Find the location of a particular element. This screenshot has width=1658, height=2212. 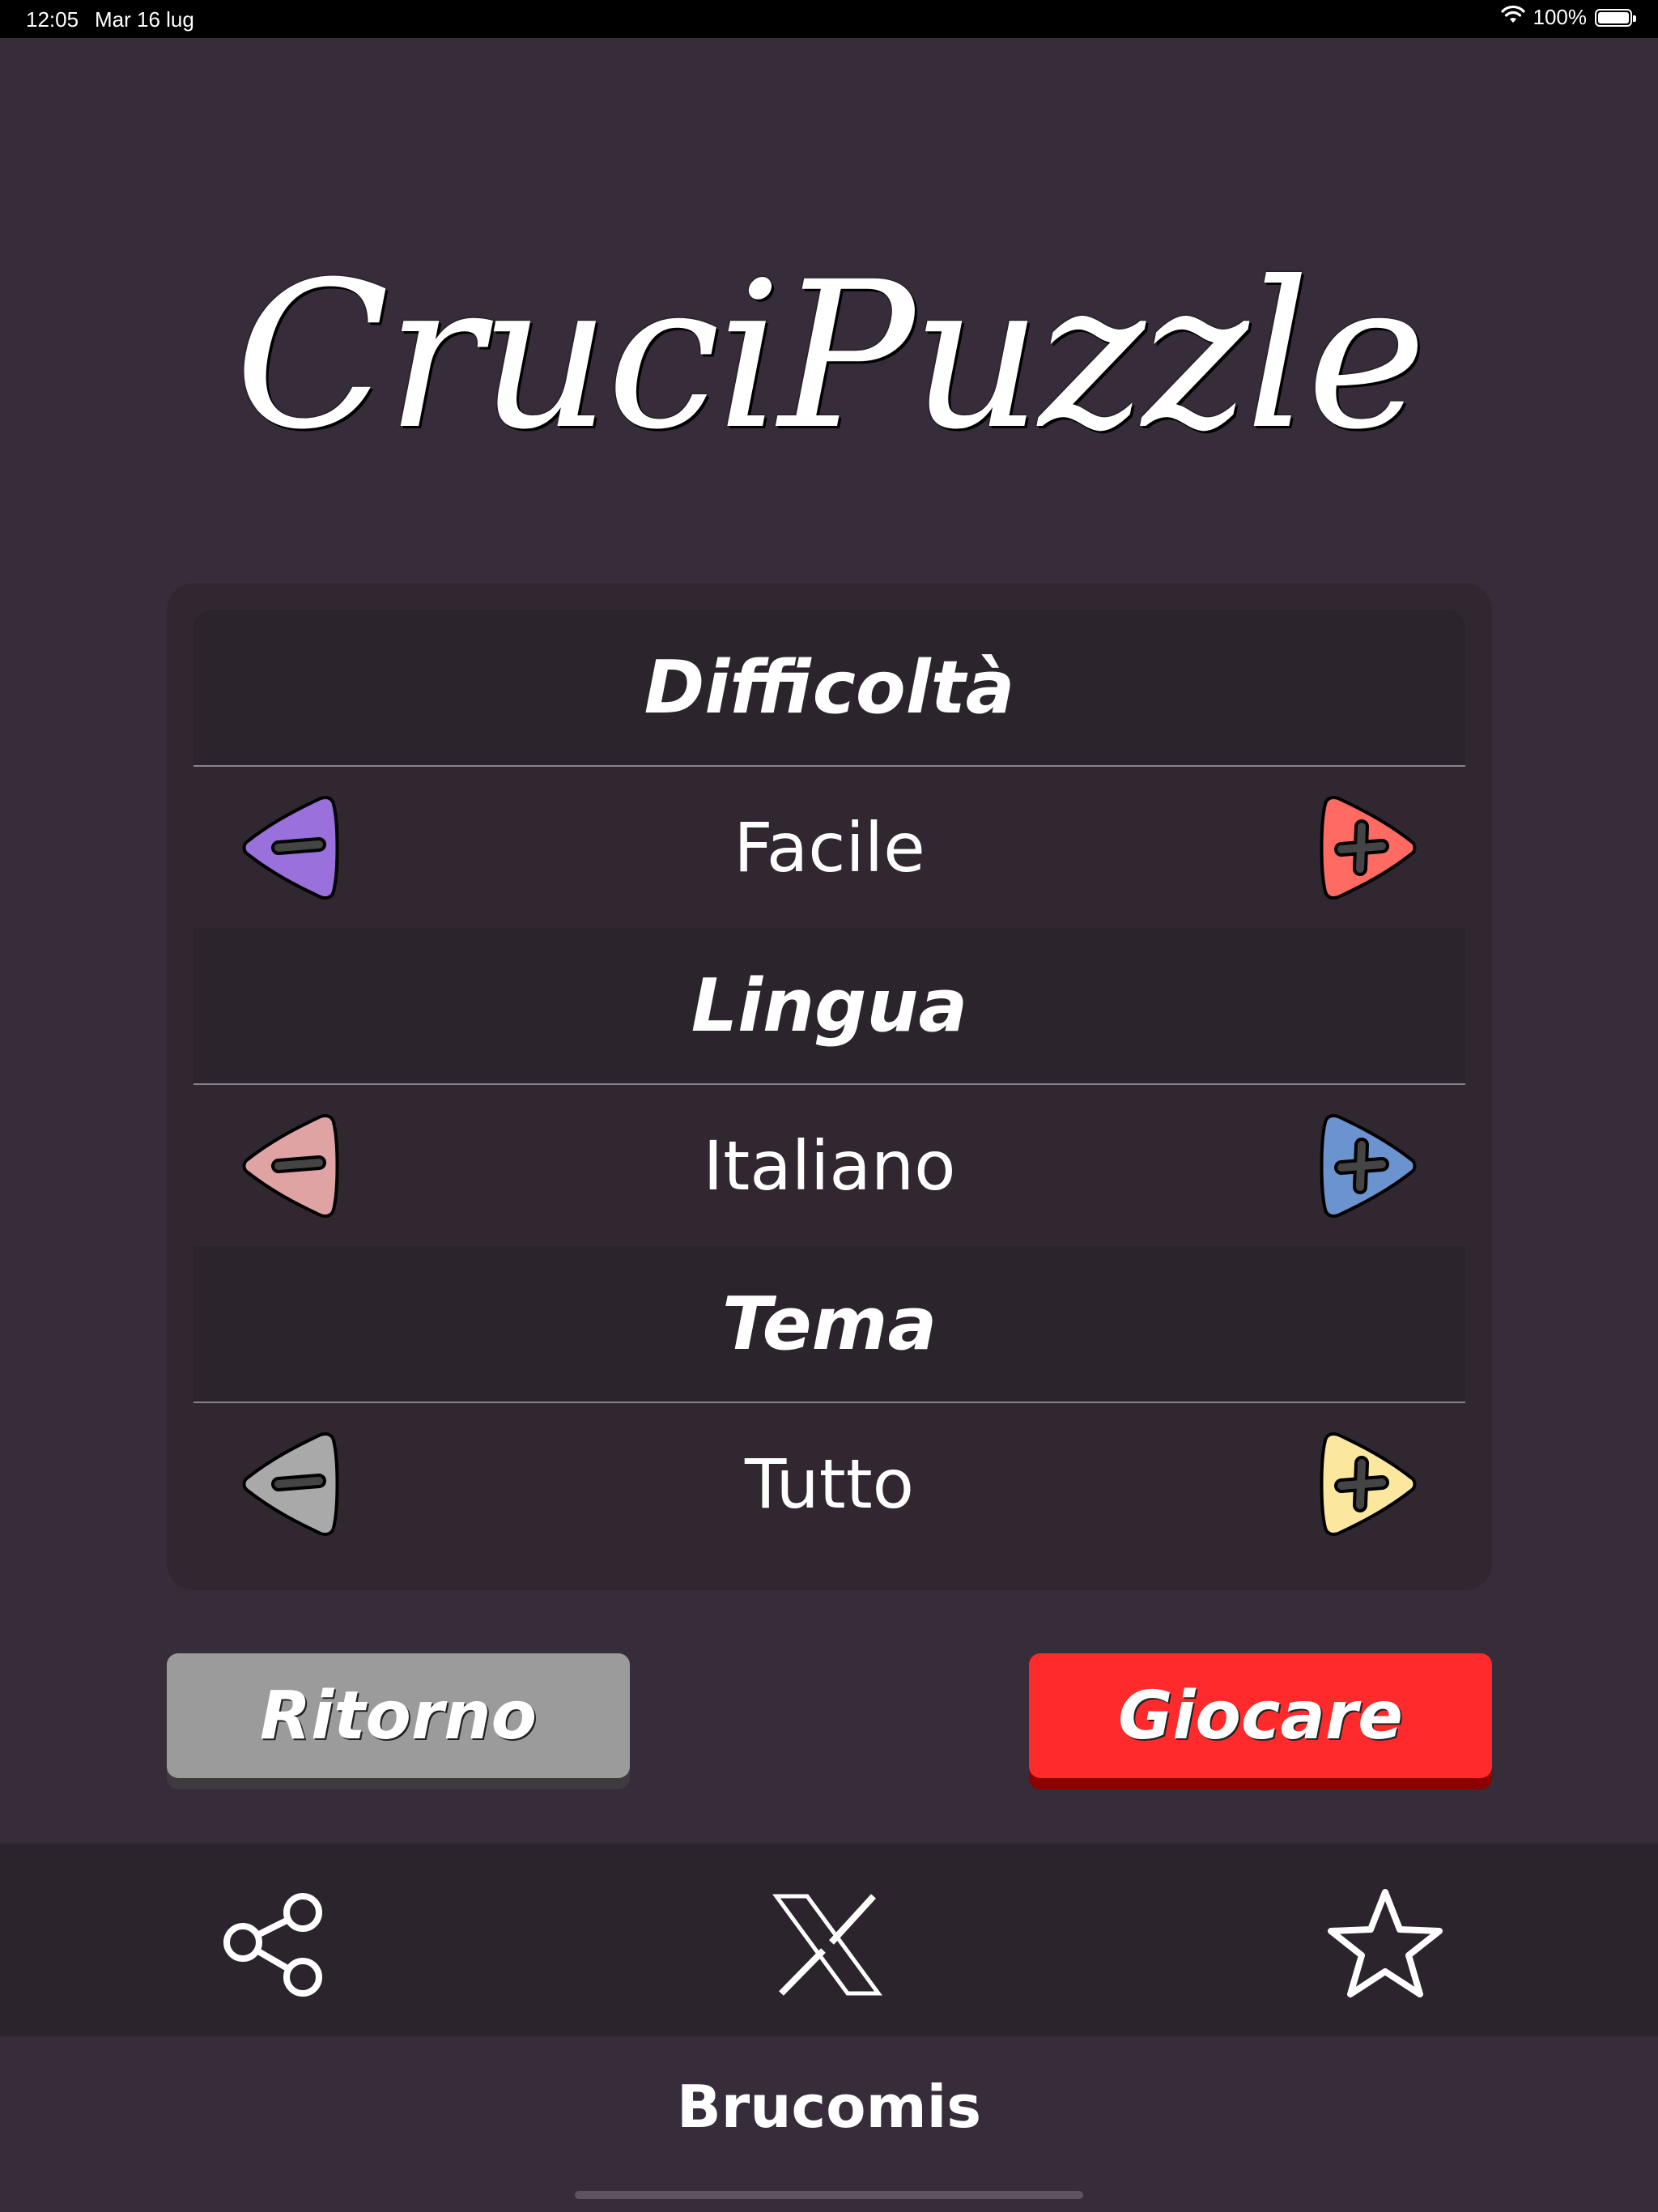

language-row: Italiano is located at coordinates (829, 1165).